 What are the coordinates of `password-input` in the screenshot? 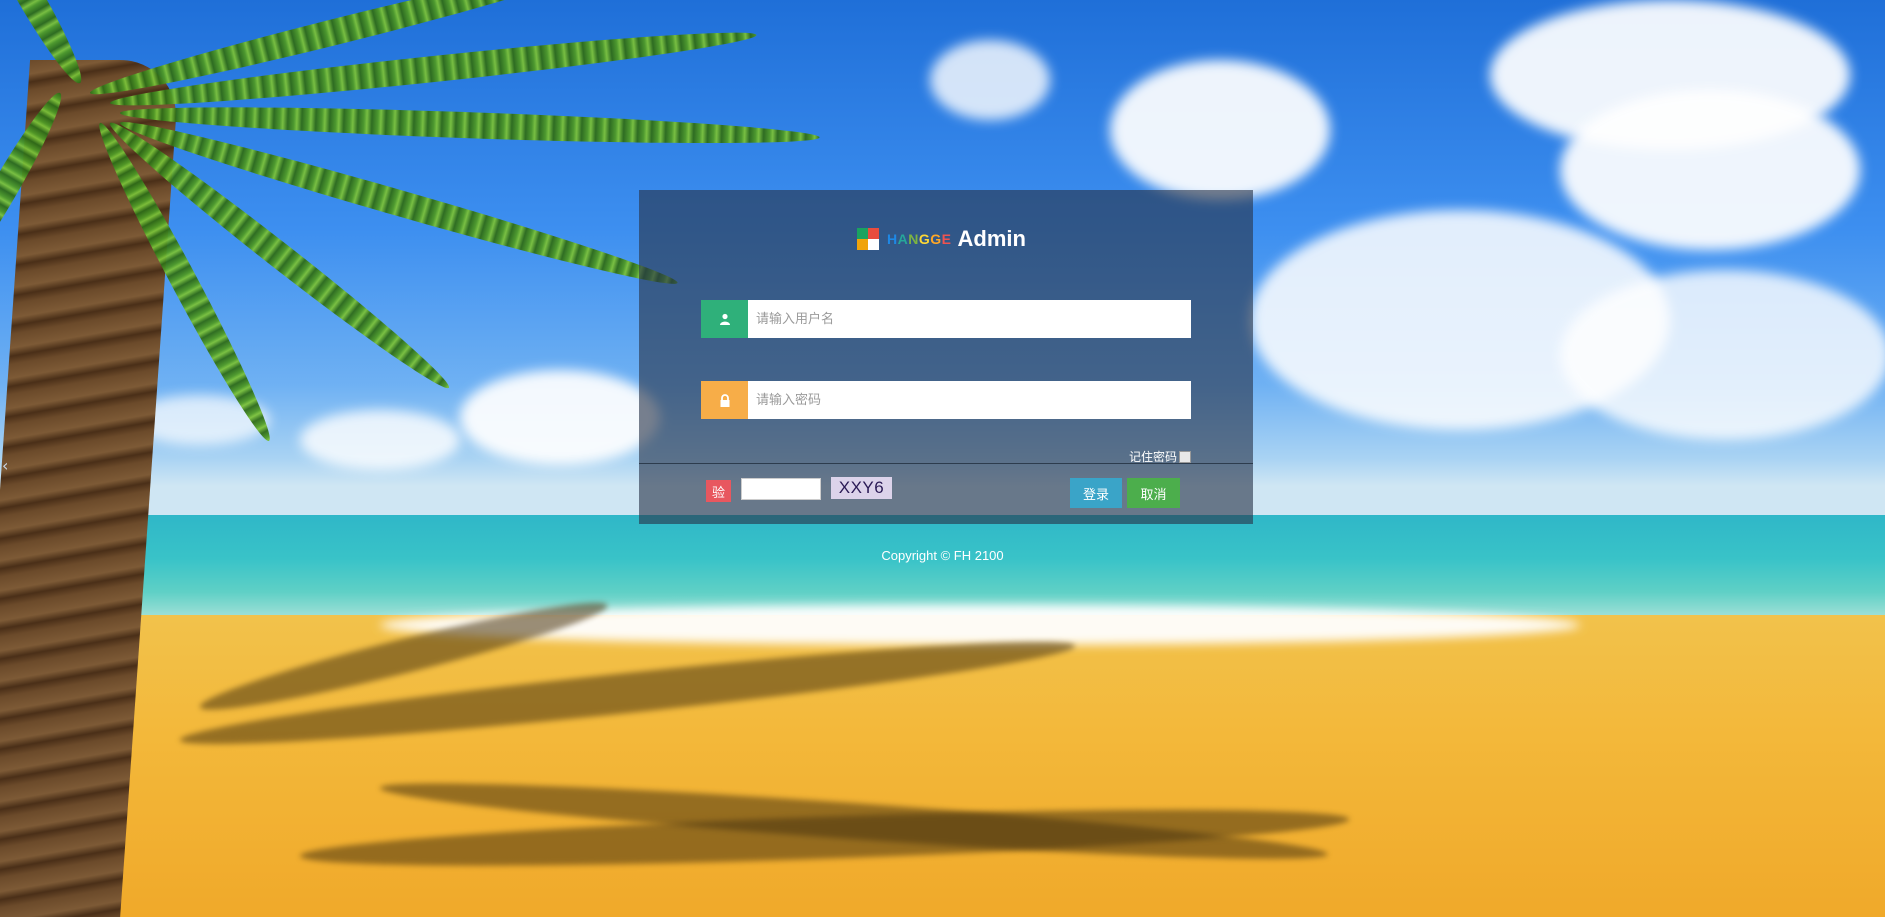 It's located at (969, 400).